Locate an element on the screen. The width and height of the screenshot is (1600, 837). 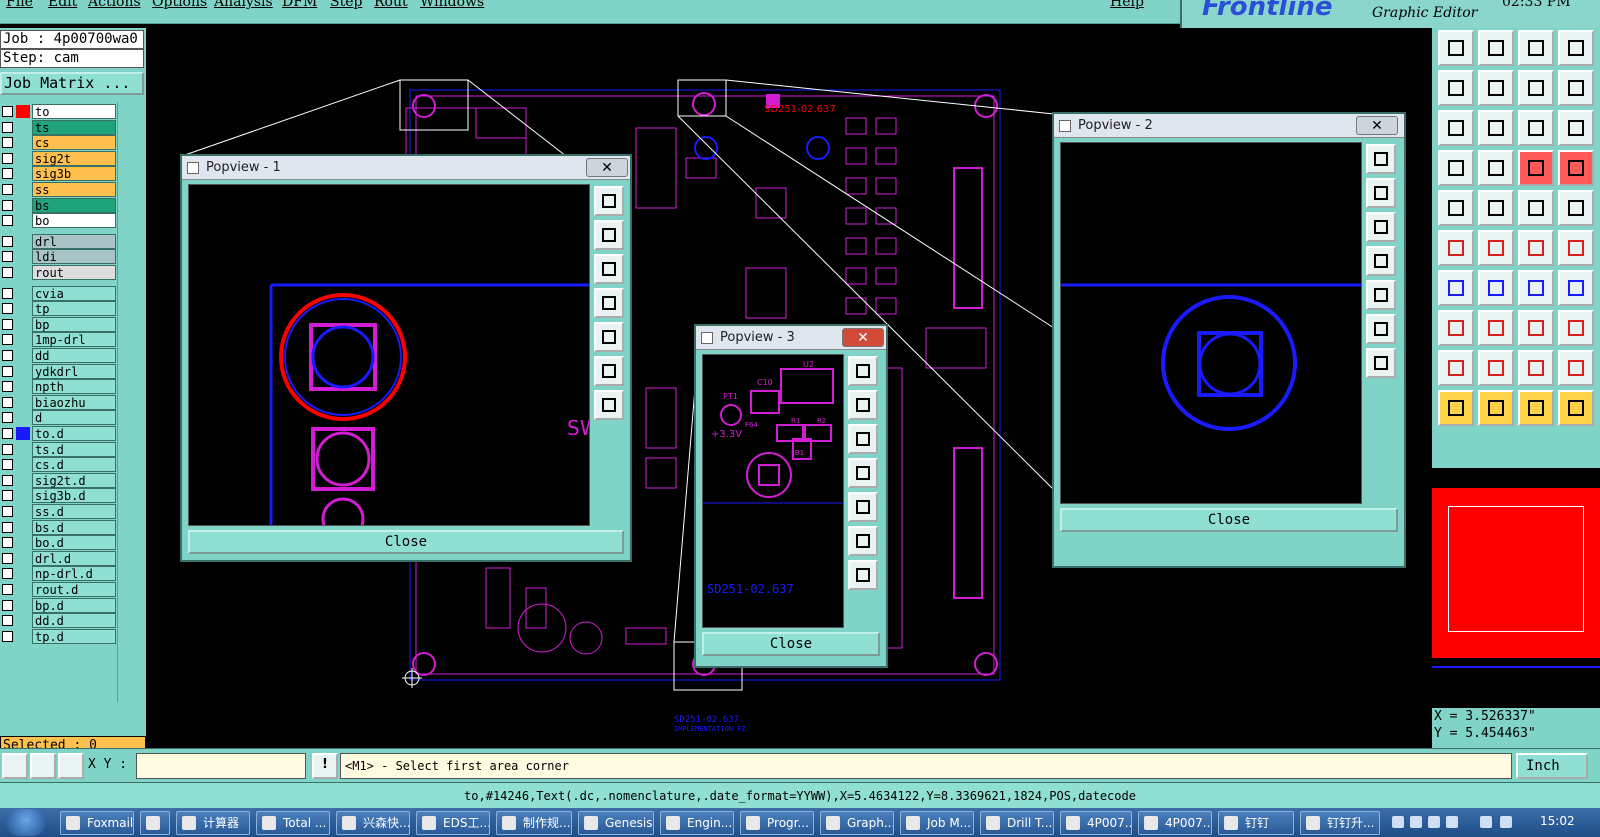
layer-name: to.d is located at coordinates (74, 433).